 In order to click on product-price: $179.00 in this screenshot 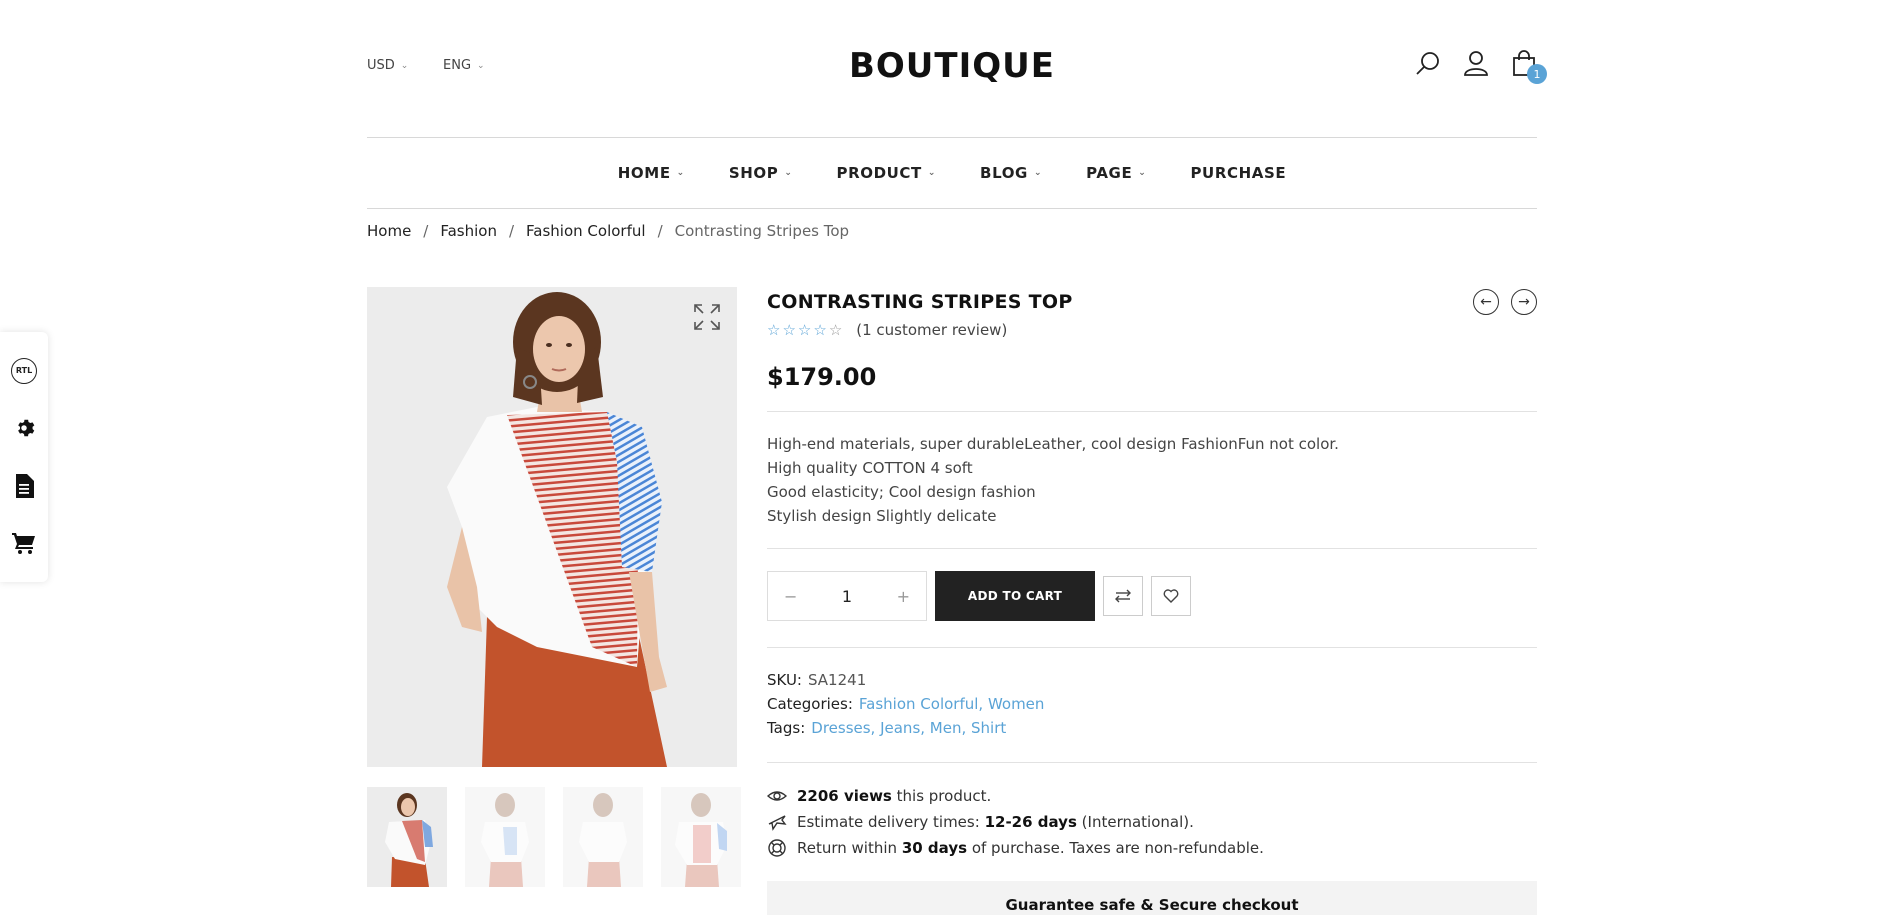, I will do `click(822, 377)`.